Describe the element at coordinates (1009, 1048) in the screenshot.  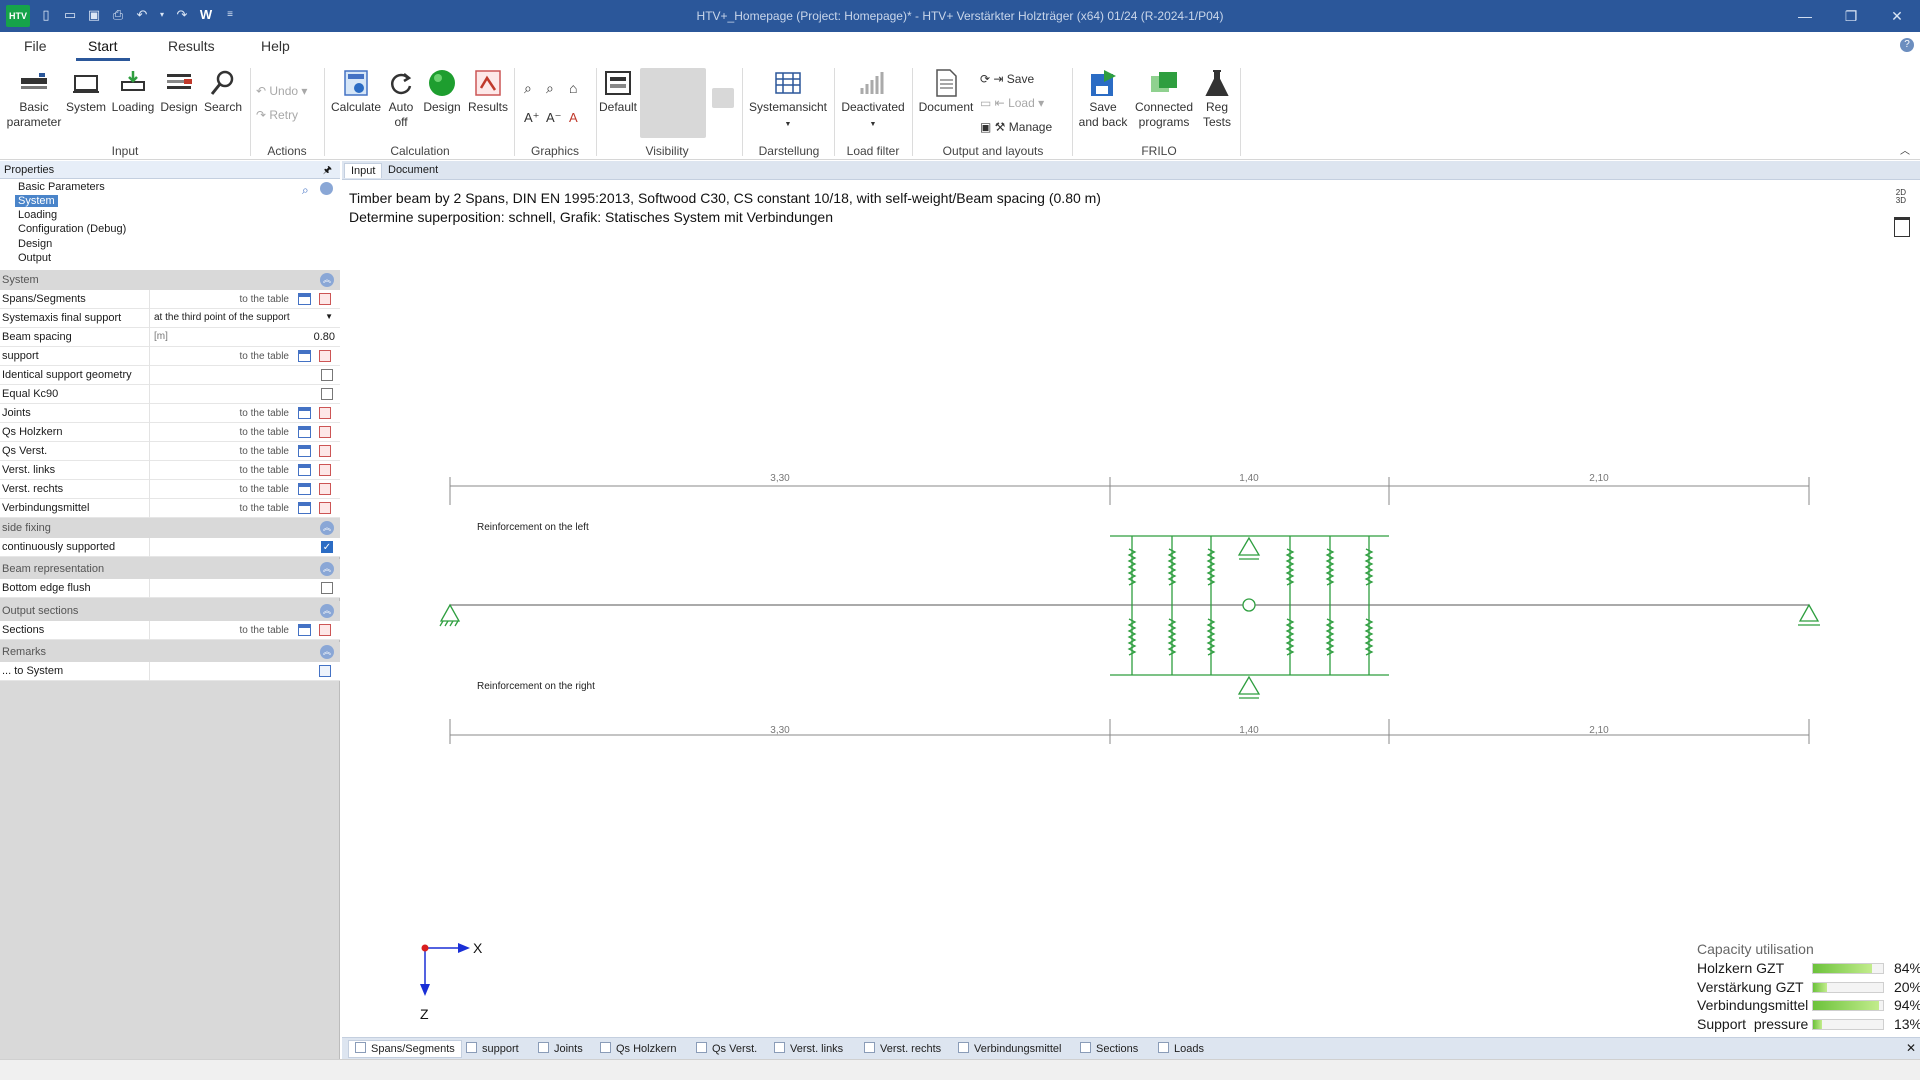
I see `bottom-tab-verbindungsmittel: Verbindungsmittel` at that location.